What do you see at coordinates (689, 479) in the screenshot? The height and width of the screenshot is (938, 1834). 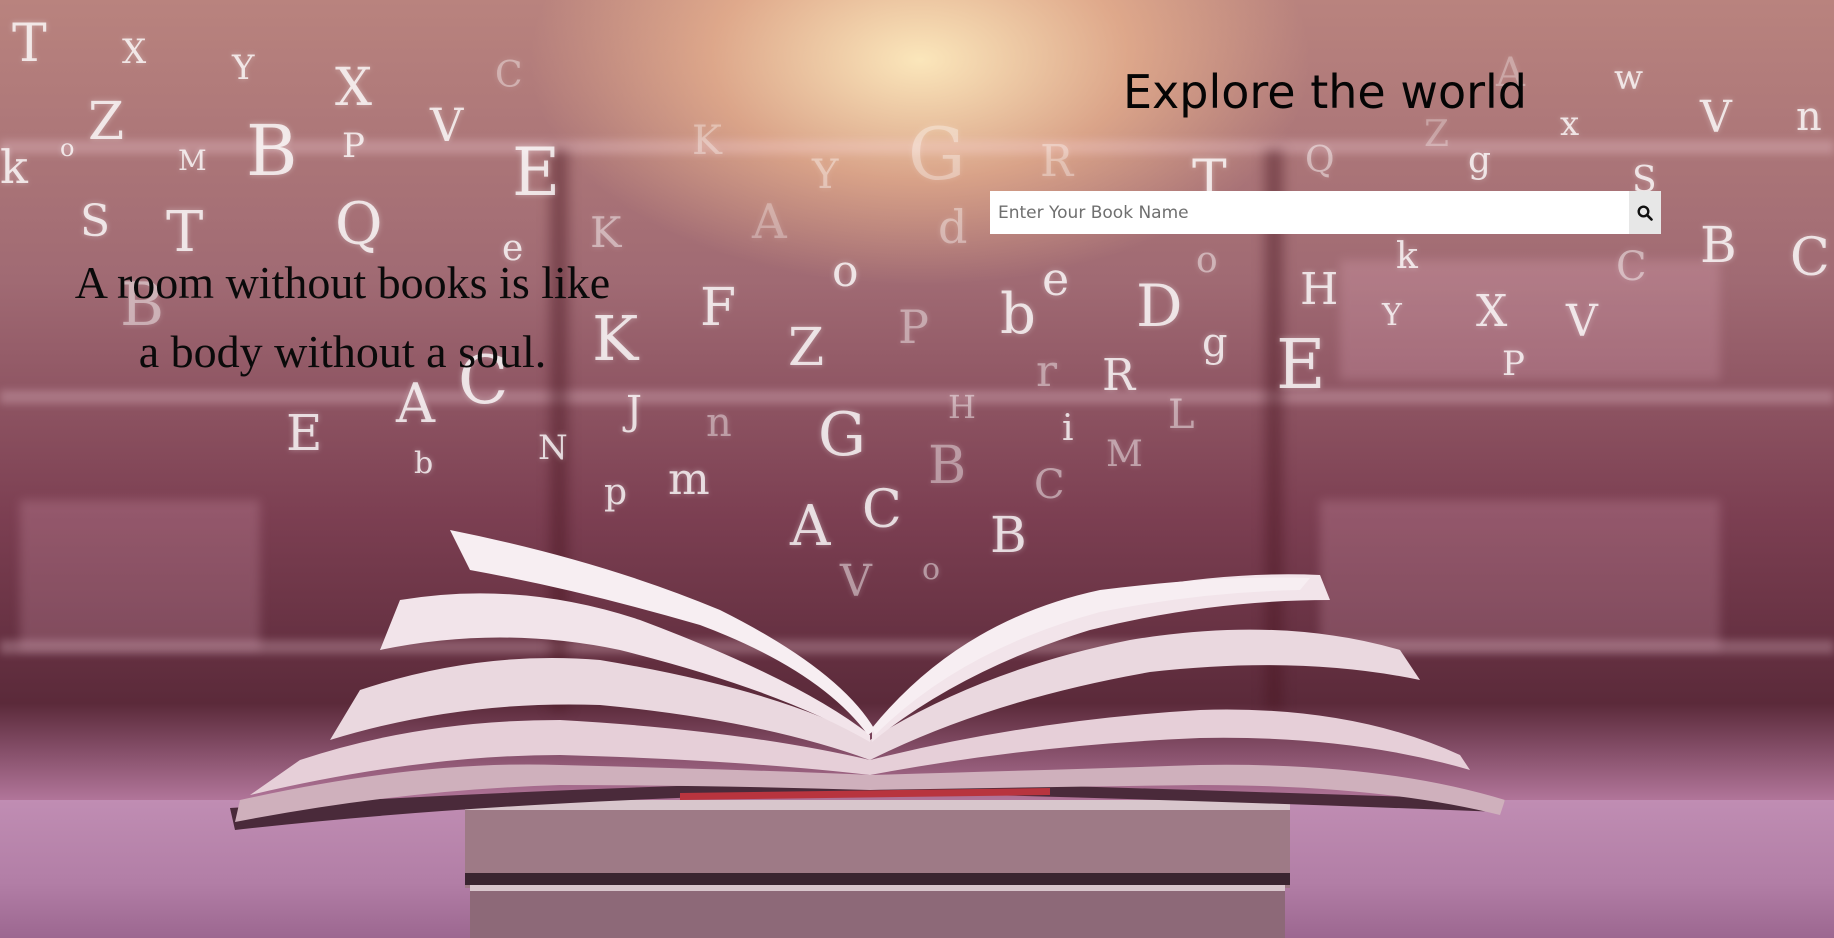 I see `floating-letter: m` at bounding box center [689, 479].